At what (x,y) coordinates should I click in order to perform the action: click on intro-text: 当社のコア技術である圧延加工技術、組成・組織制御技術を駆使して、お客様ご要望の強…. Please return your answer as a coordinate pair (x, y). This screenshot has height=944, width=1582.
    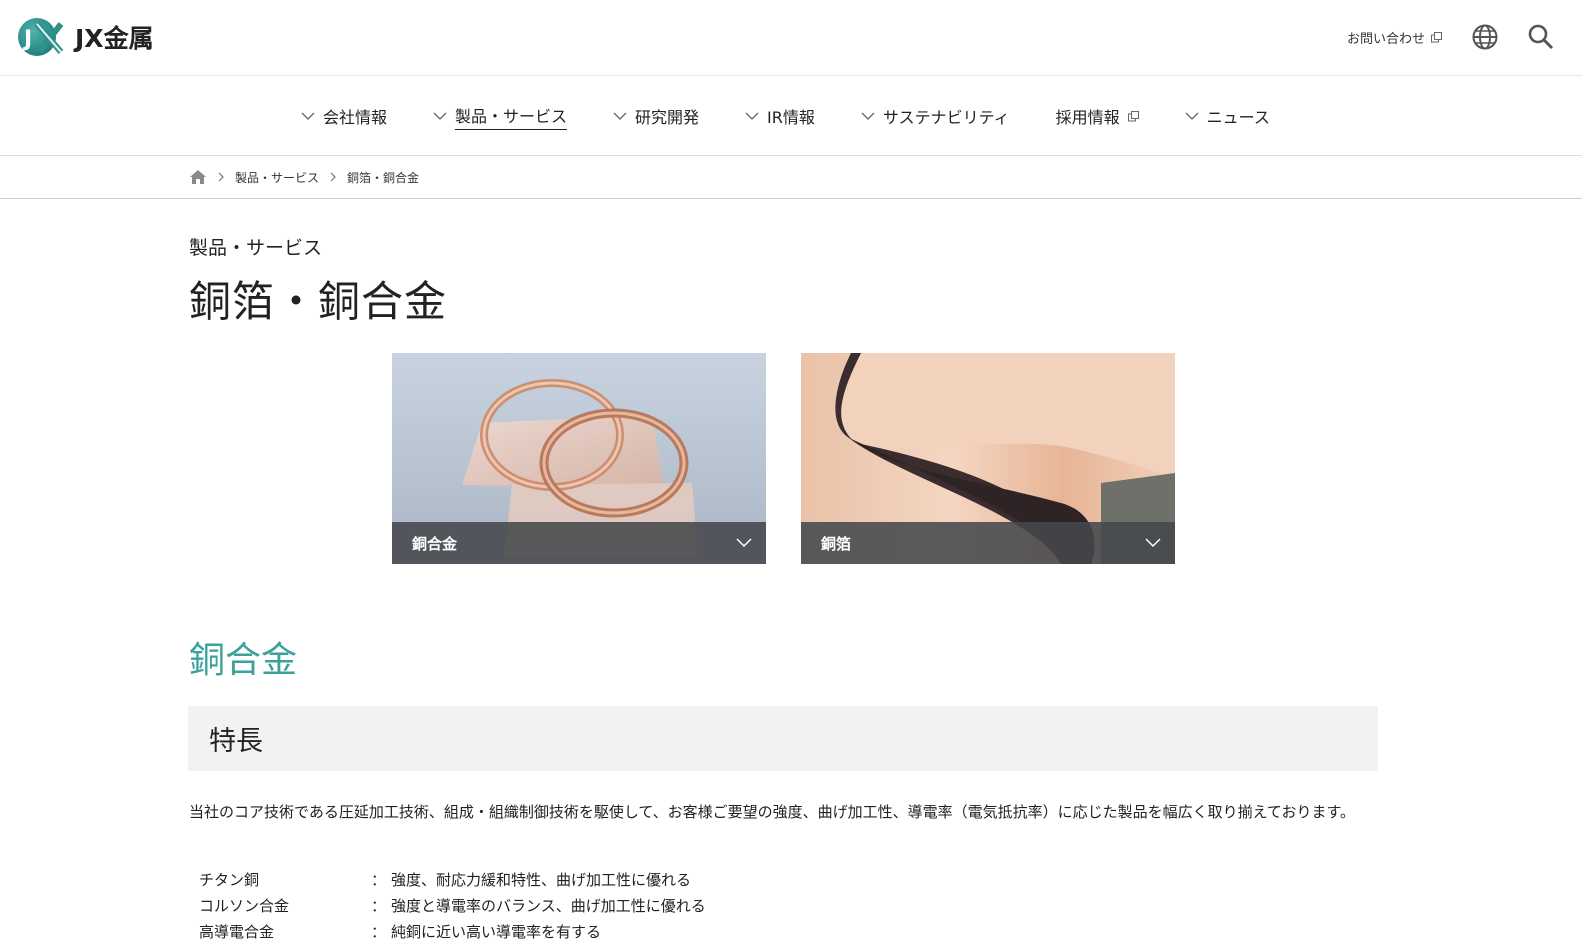
    Looking at the image, I should click on (772, 812).